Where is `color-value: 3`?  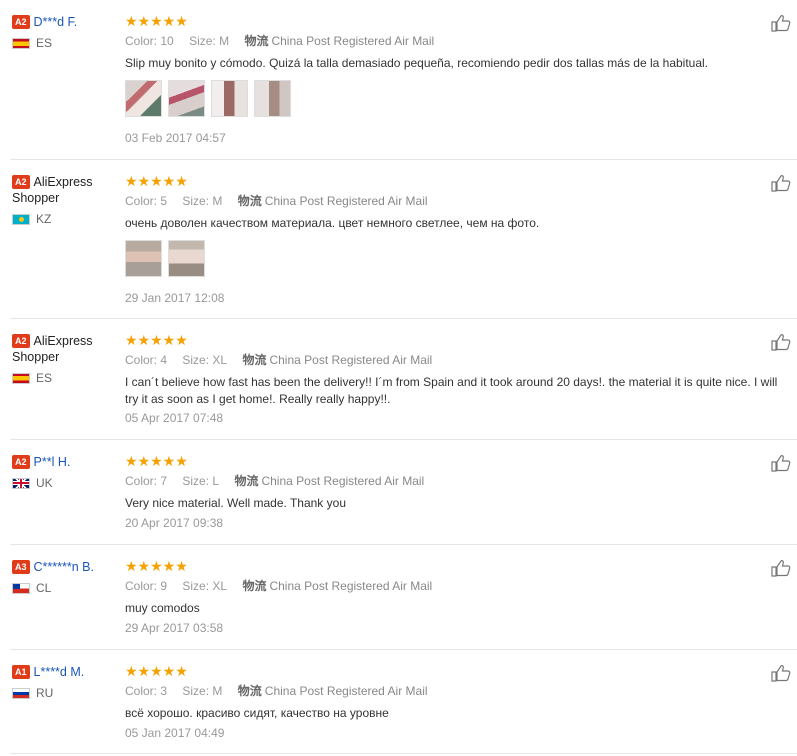 color-value: 3 is located at coordinates (164, 691).